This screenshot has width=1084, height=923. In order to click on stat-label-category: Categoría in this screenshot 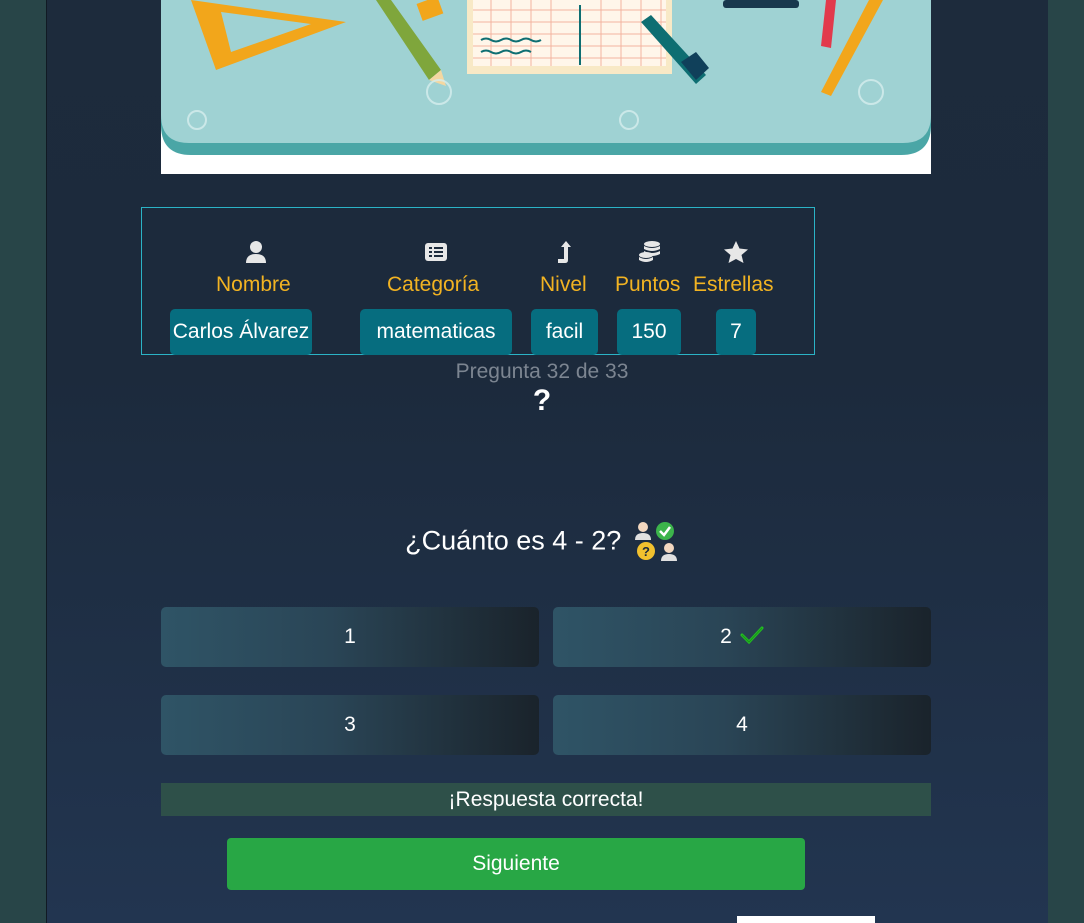, I will do `click(433, 284)`.